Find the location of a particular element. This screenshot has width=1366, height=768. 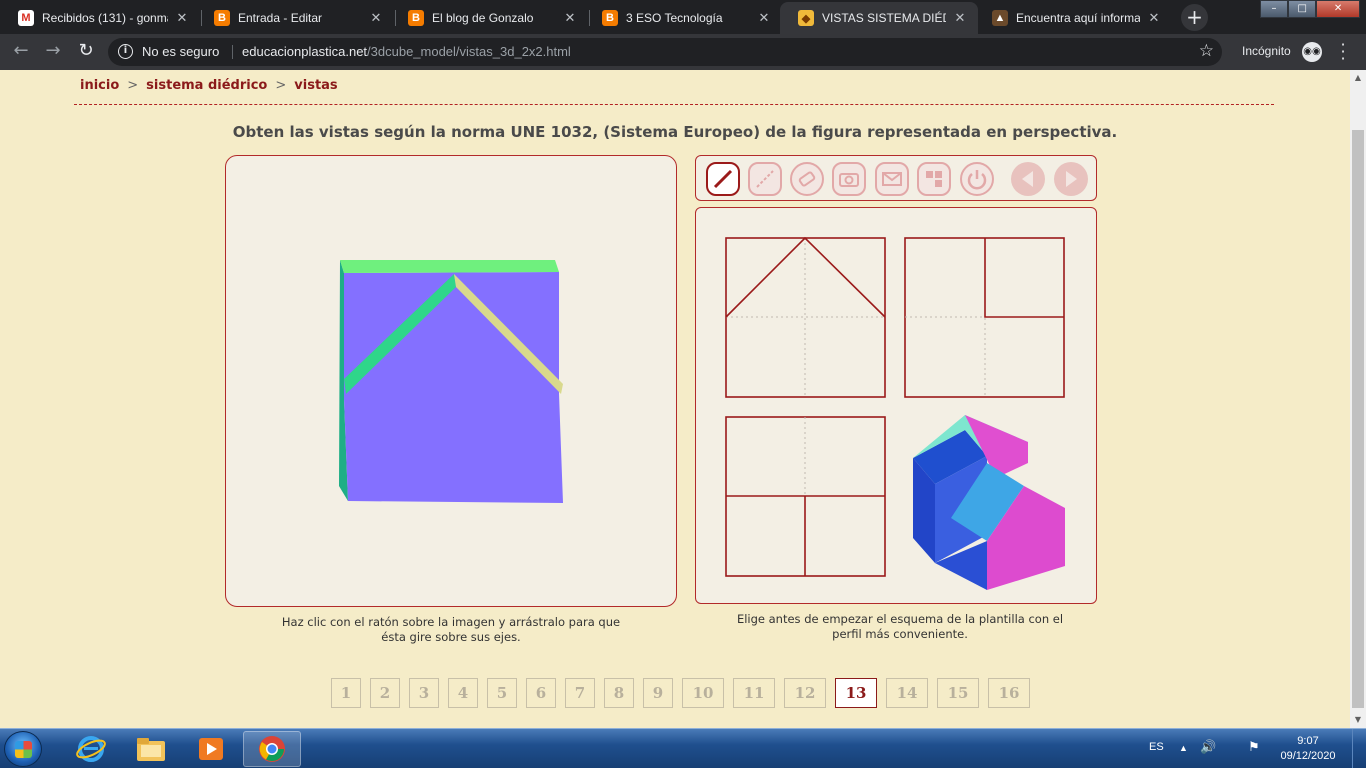

url-host: educacionplastica.net is located at coordinates (305, 51).